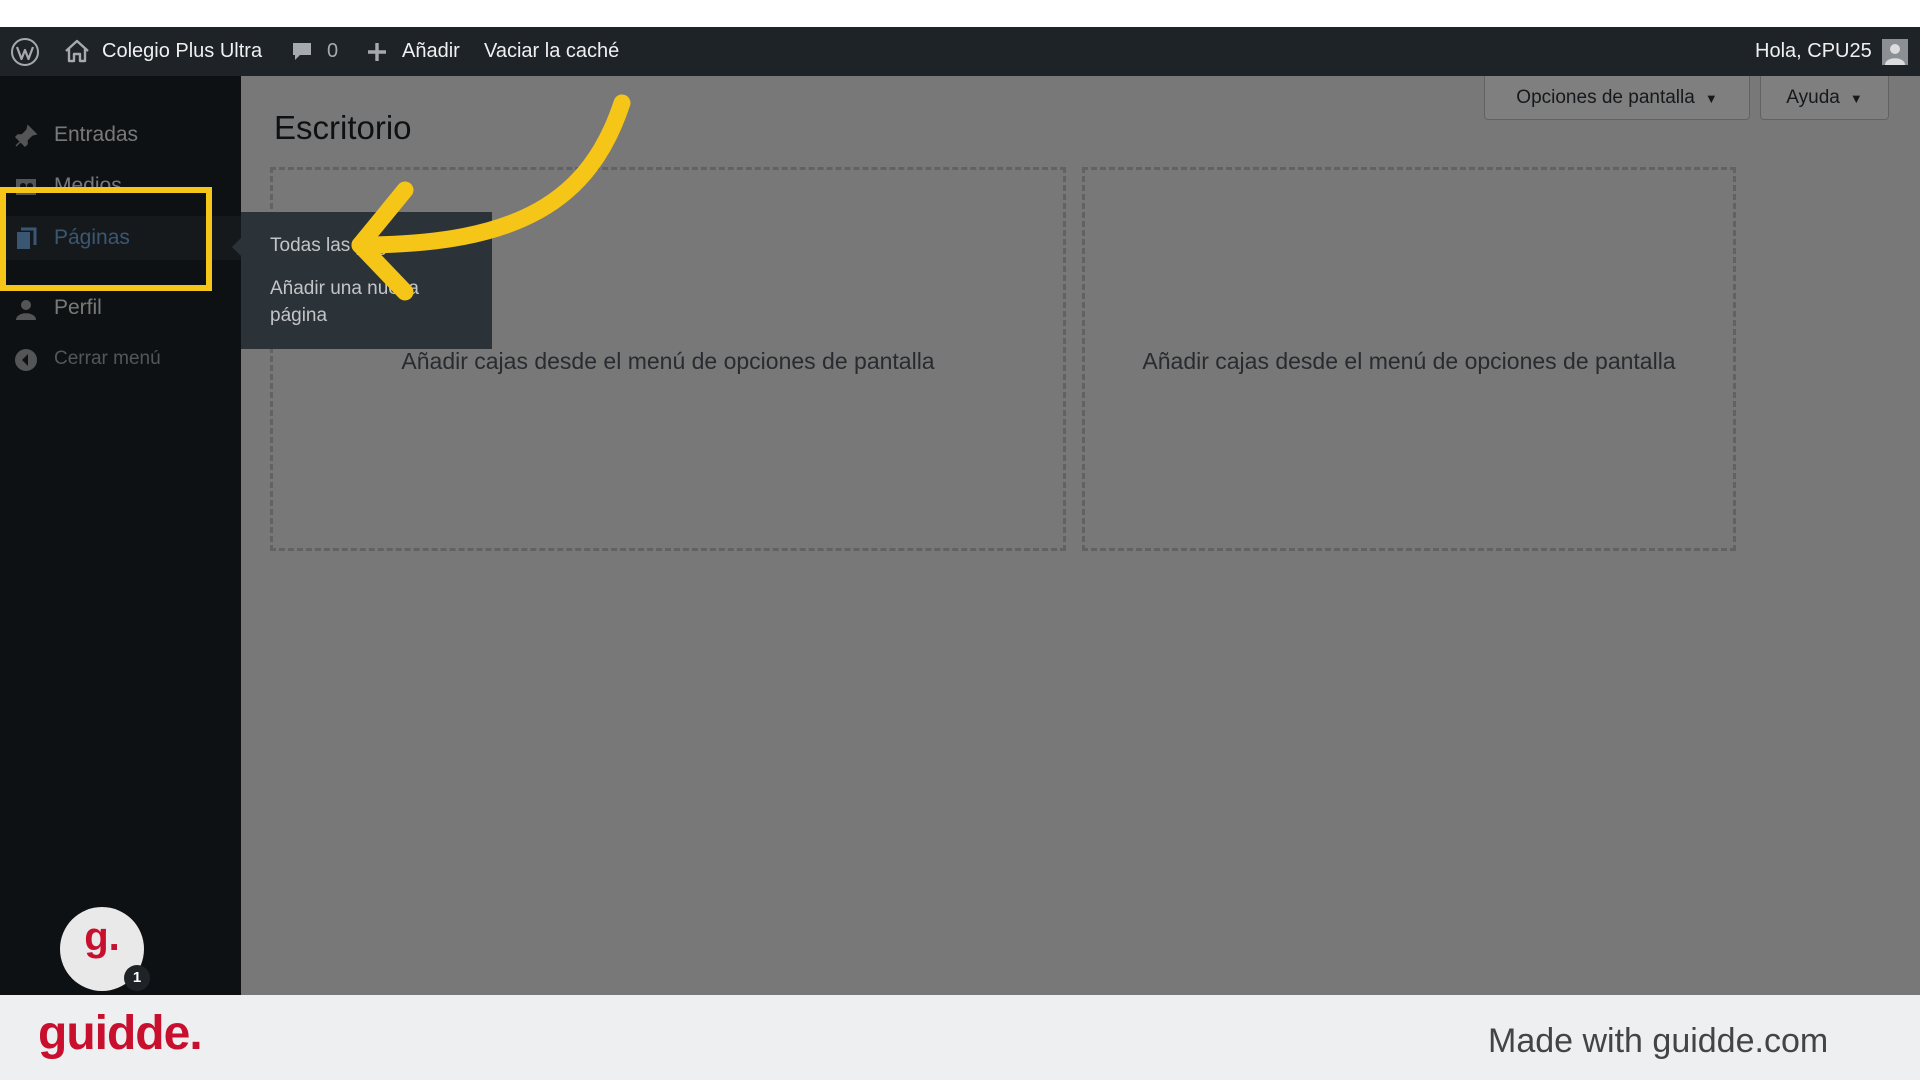 The width and height of the screenshot is (1920, 1080). I want to click on wordpress-logo-icon, so click(25, 52).